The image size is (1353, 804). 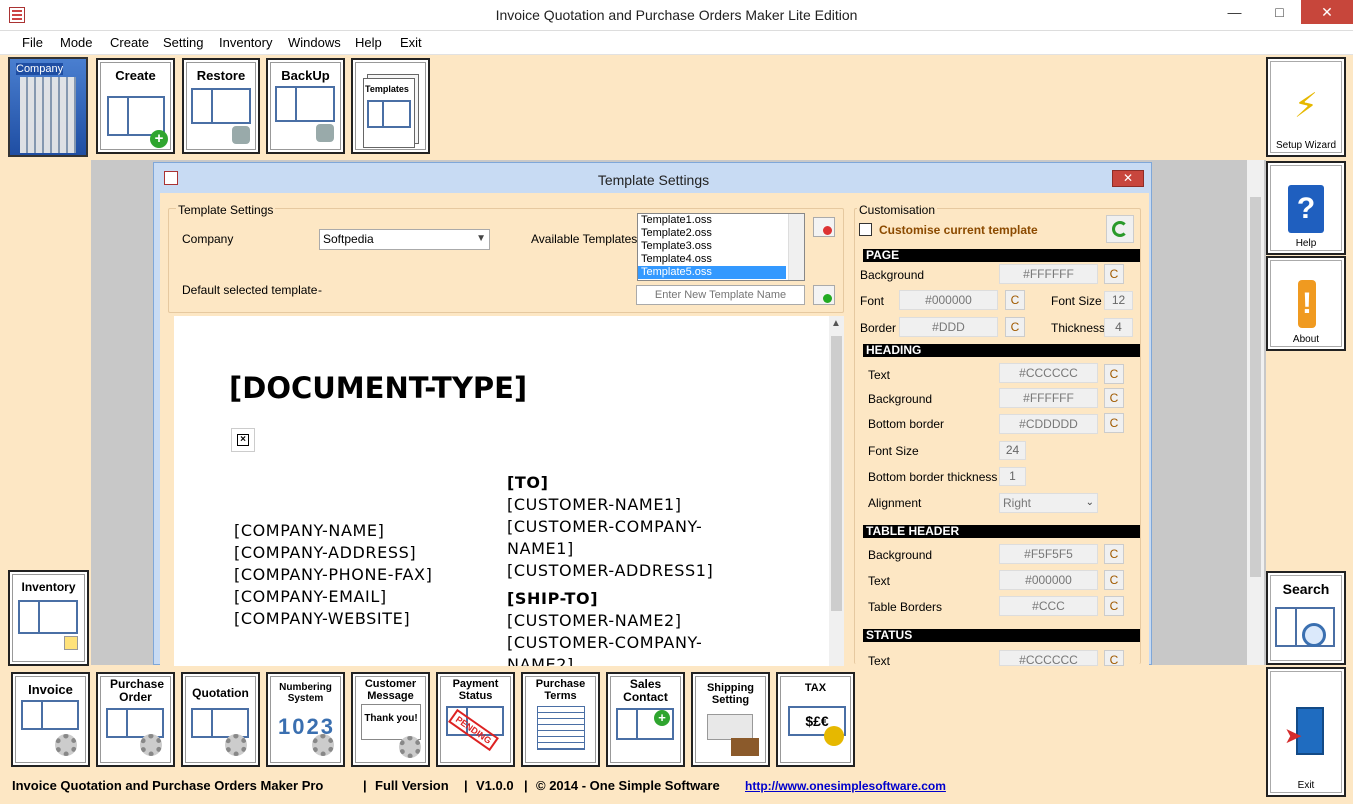 I want to click on database-icon, so click(x=325, y=133).